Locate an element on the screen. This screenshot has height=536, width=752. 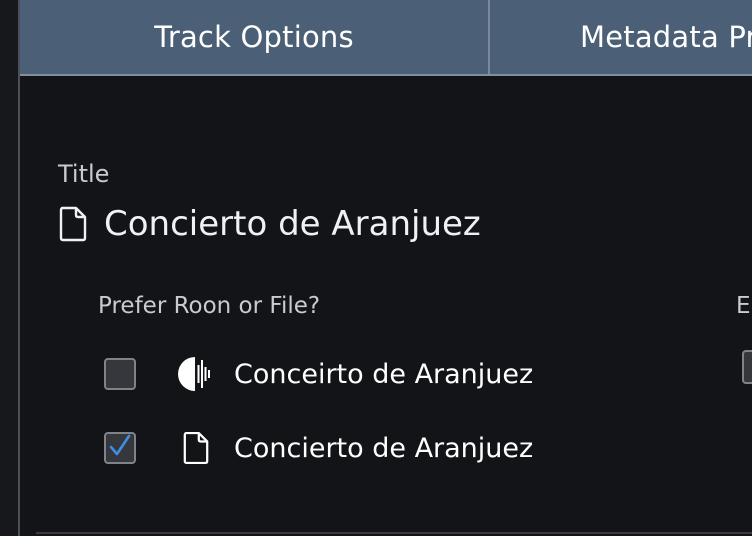
title-row: Concierto de Aranjuez is located at coordinates (269, 224).